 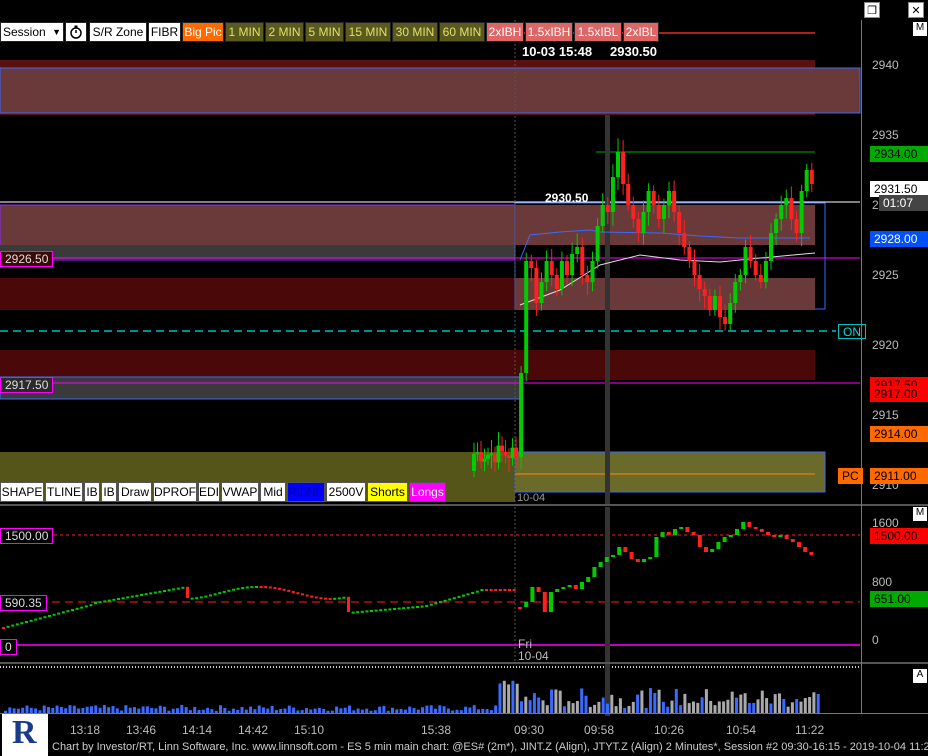 What do you see at coordinates (882, 582) in the screenshot?
I see `indicator-axis-label: 800` at bounding box center [882, 582].